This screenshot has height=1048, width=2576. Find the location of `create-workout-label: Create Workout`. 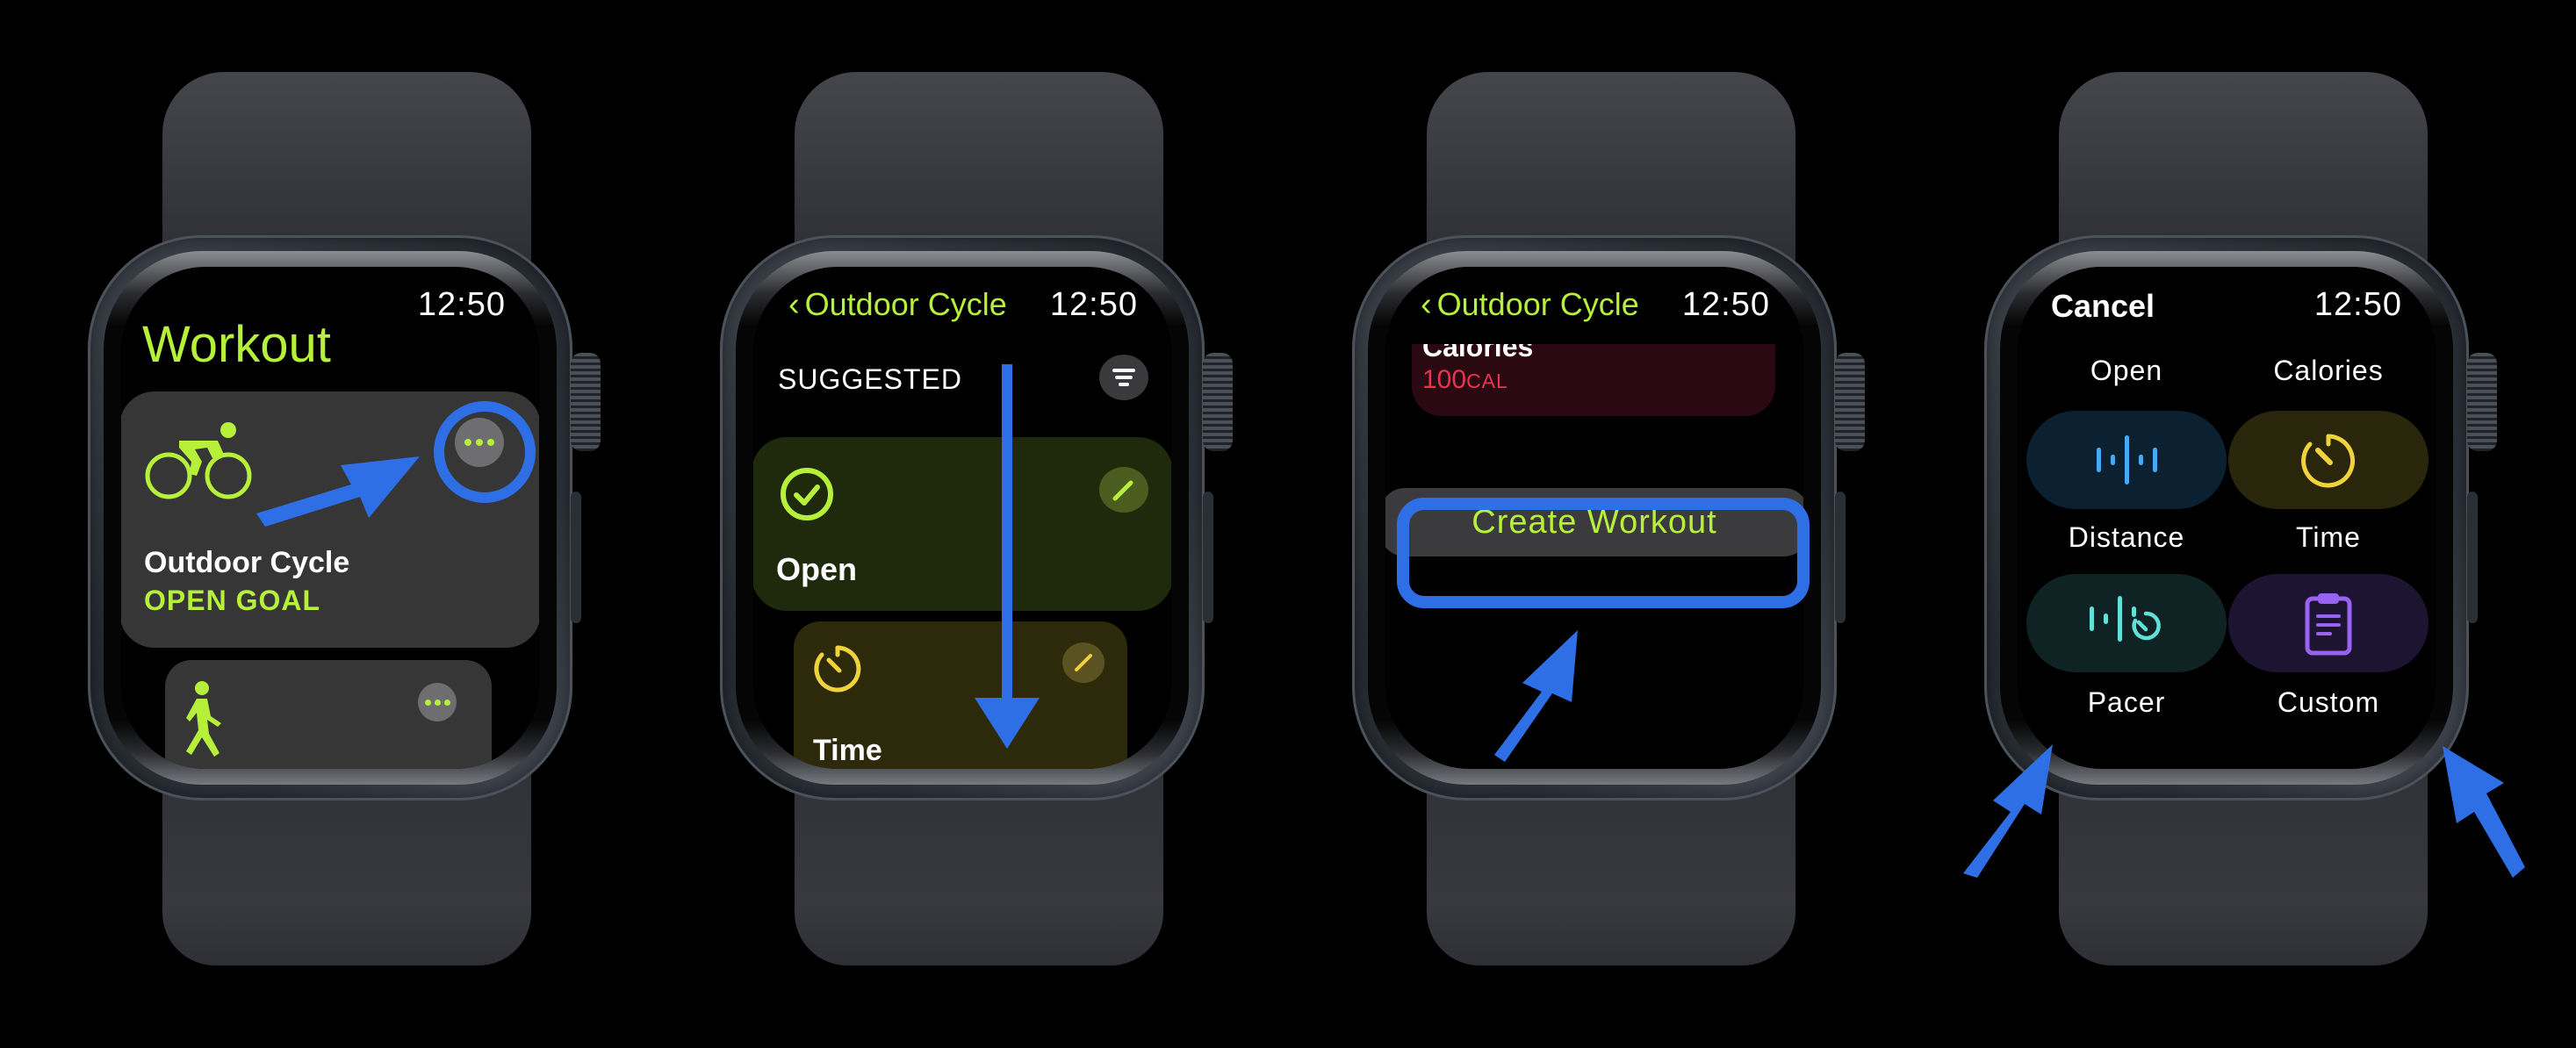

create-workout-label: Create Workout is located at coordinates (1594, 522).